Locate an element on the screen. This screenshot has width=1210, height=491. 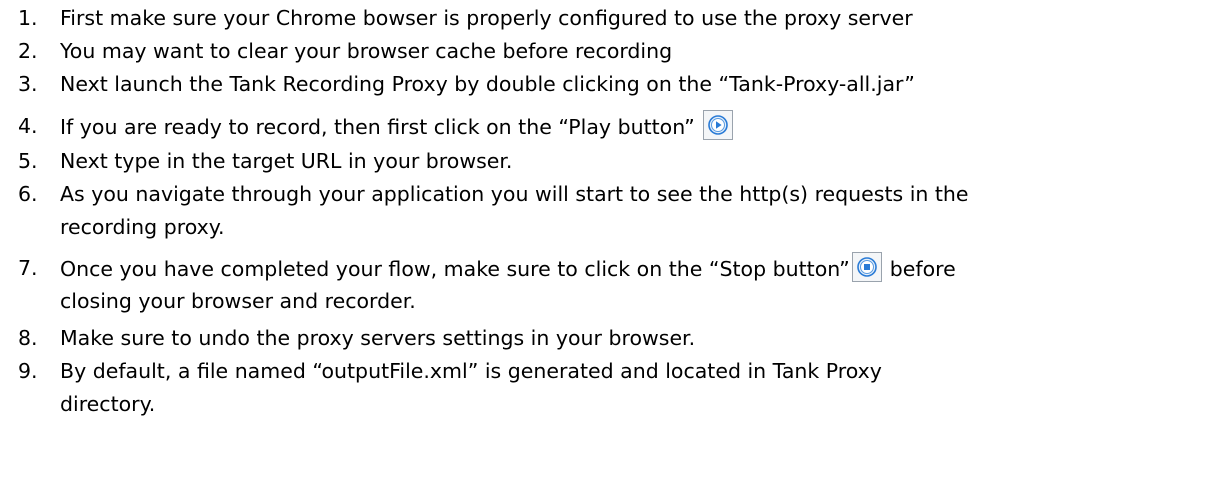
play-icon is located at coordinates (717, 125).